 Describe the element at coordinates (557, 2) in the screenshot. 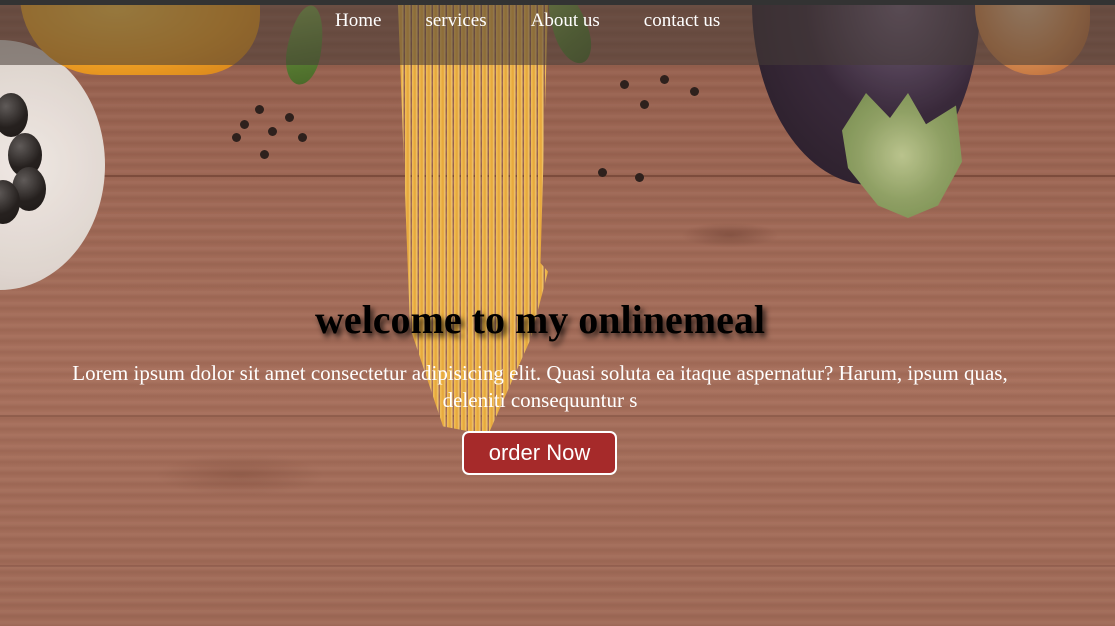

I see `top-border` at that location.